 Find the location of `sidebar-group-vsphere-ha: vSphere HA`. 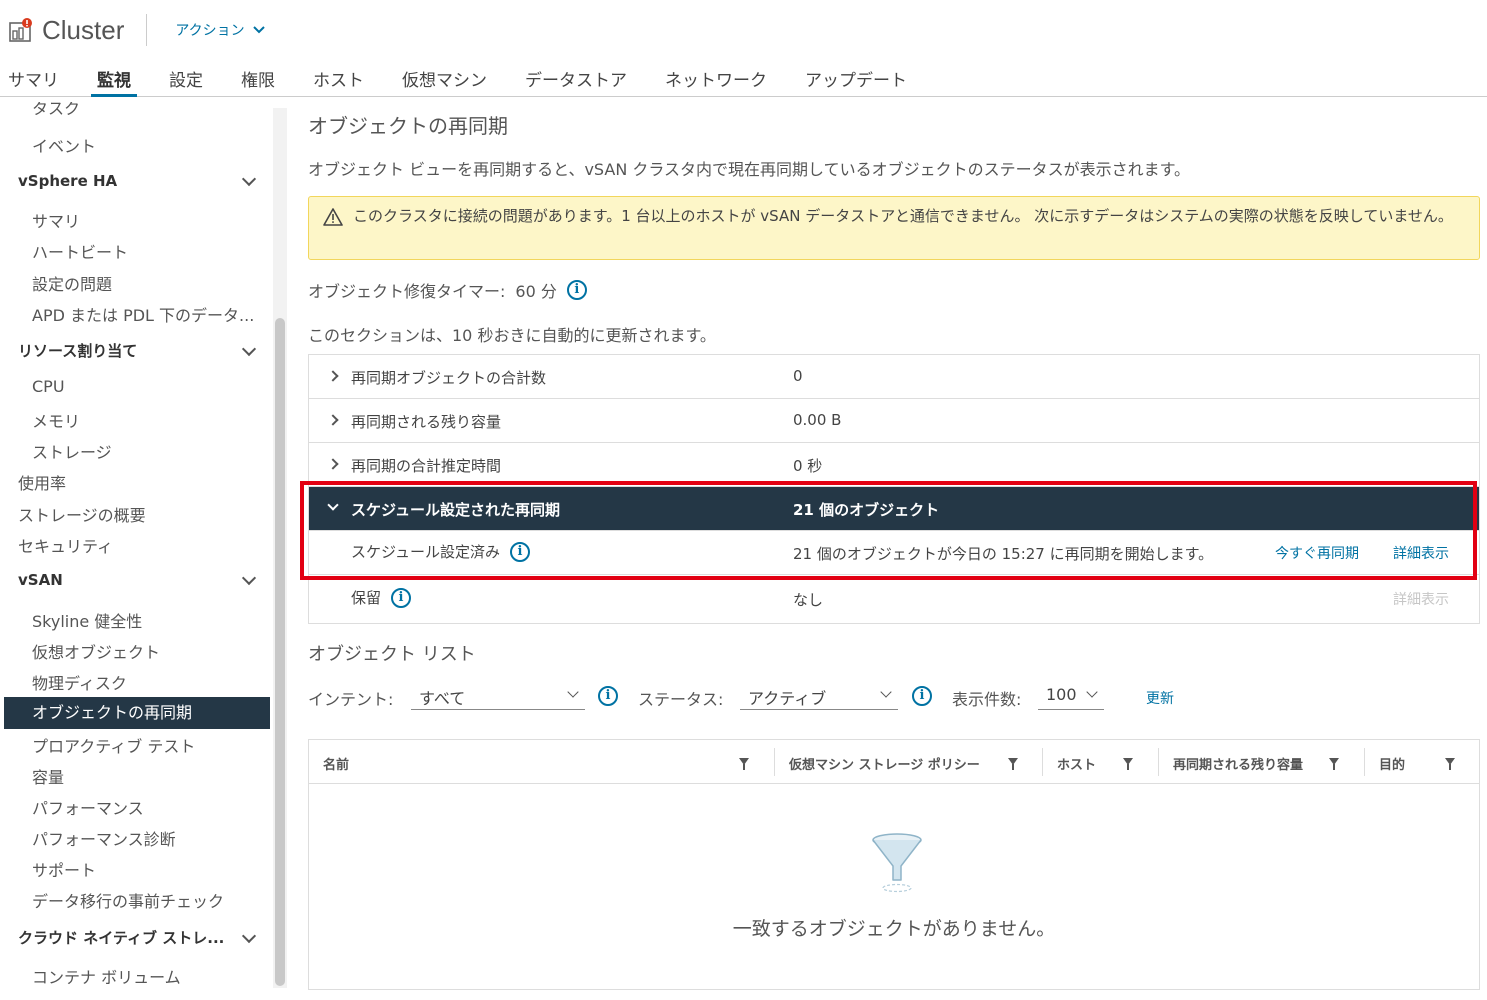

sidebar-group-vsphere-ha: vSphere HA is located at coordinates (135, 181).